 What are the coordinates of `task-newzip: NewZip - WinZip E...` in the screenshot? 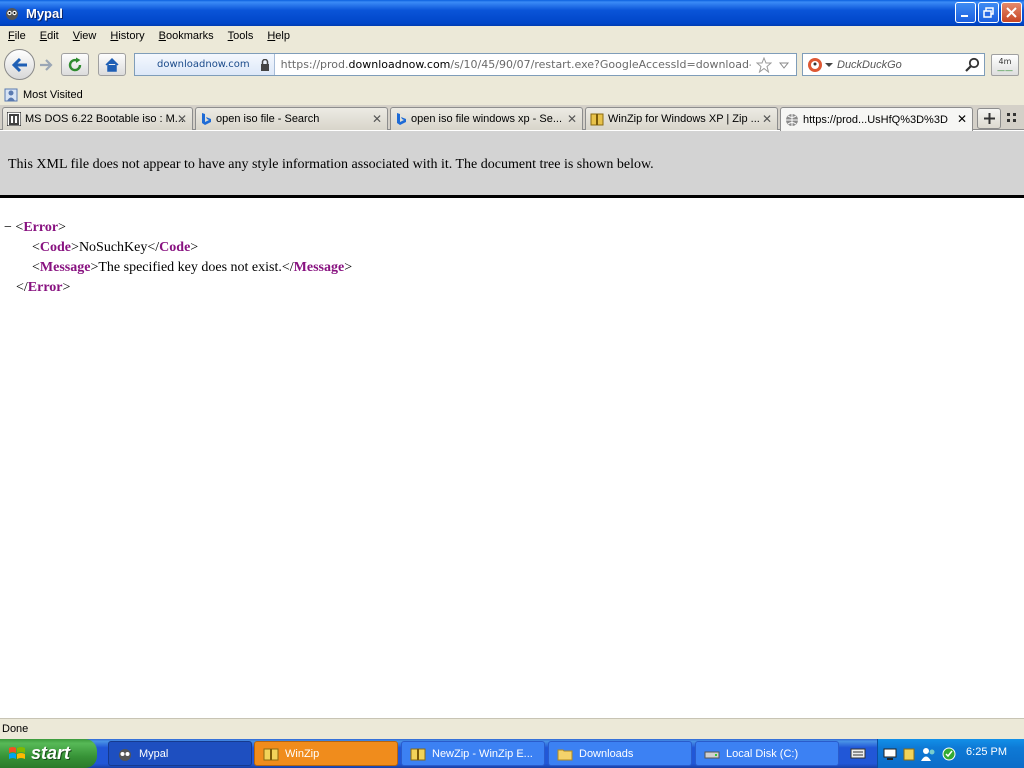 It's located at (473, 753).